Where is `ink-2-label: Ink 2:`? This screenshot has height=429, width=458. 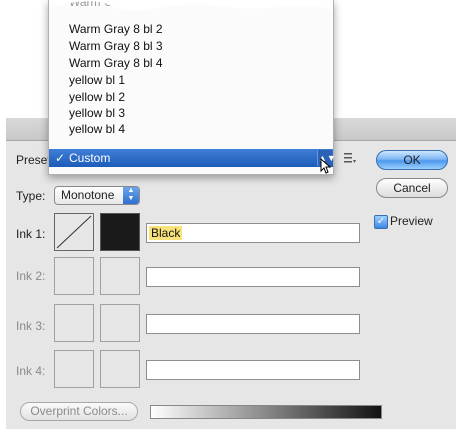 ink-2-label: Ink 2: is located at coordinates (31, 276).